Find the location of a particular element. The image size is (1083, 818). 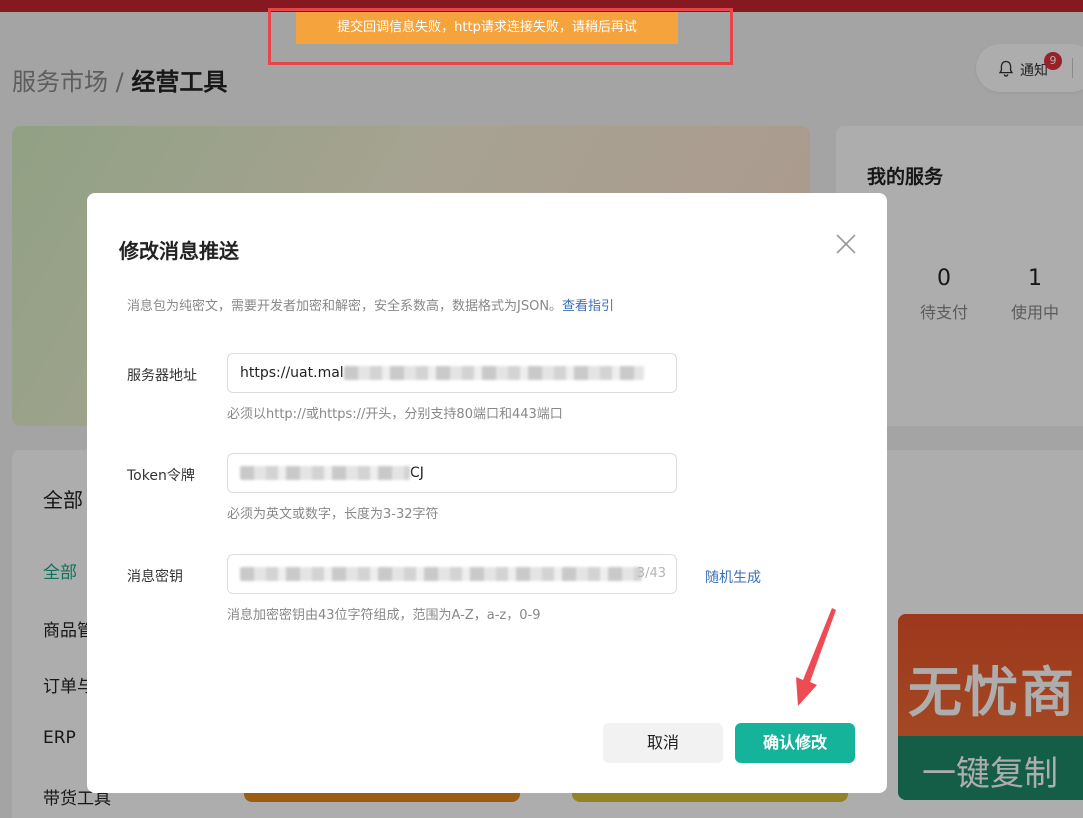

error-toast: 提交回调信息失败，http请求连接失败，请稍后再试 is located at coordinates (487, 28).